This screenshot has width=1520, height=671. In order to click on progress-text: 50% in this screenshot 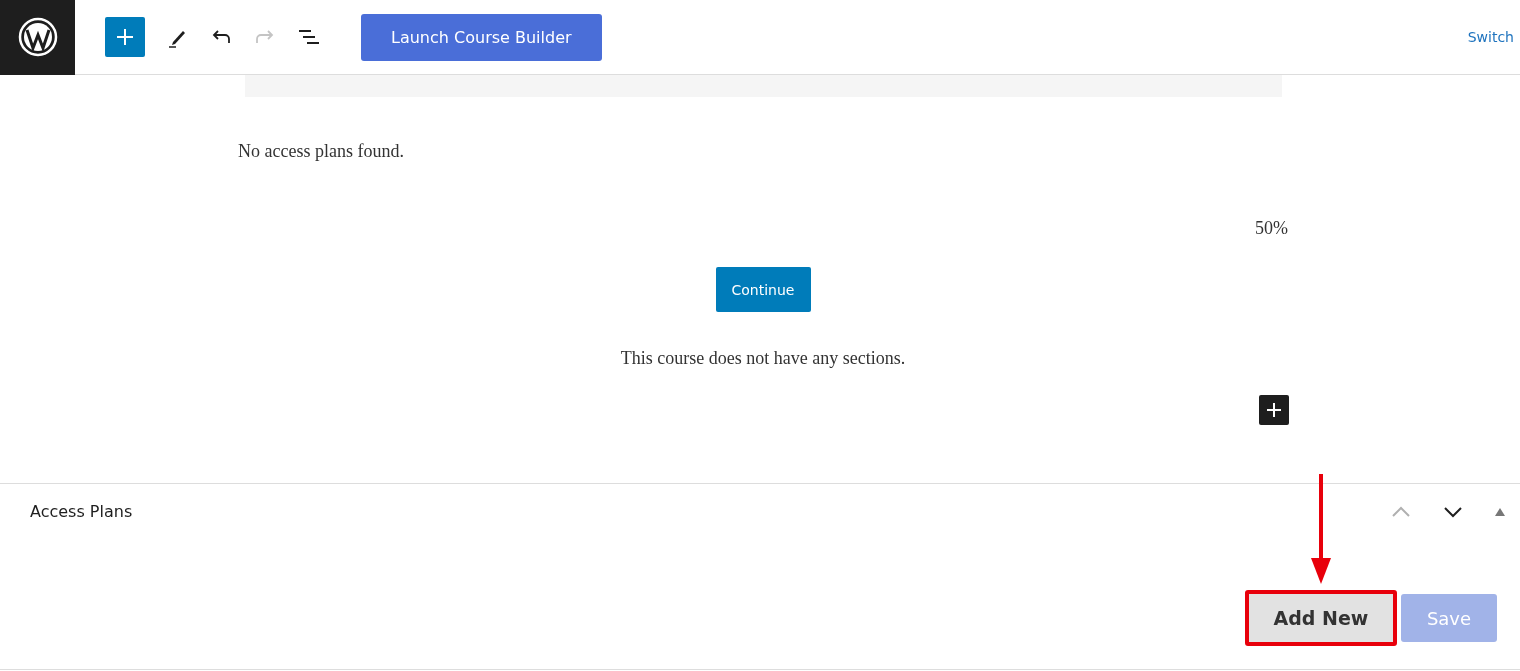, I will do `click(1271, 228)`.